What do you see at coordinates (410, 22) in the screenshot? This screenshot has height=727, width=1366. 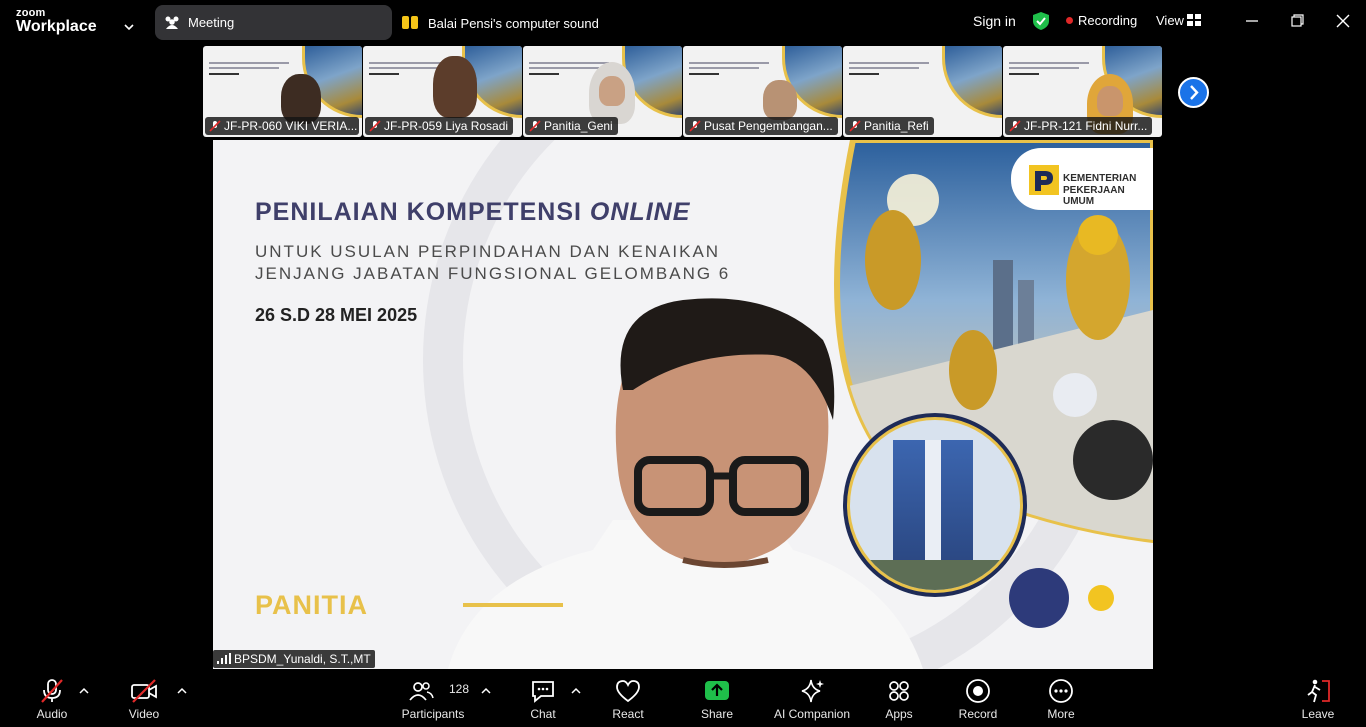 I see `share-sound-icon` at bounding box center [410, 22].